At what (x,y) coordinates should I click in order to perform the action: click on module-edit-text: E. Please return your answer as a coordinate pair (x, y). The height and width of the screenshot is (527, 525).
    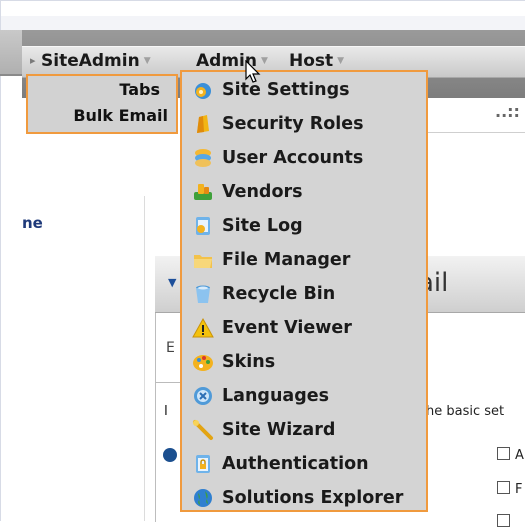
    Looking at the image, I should click on (170, 348).